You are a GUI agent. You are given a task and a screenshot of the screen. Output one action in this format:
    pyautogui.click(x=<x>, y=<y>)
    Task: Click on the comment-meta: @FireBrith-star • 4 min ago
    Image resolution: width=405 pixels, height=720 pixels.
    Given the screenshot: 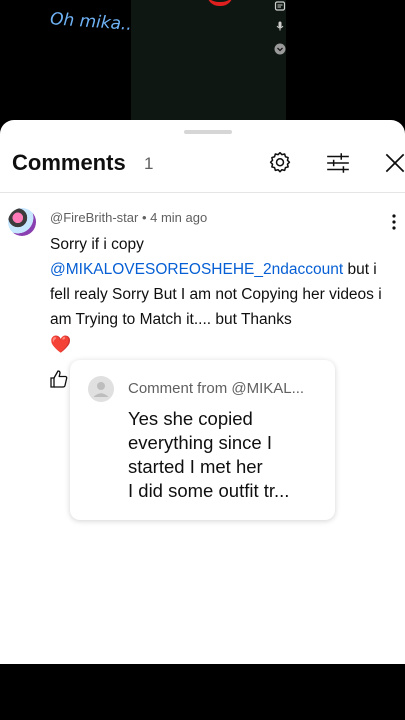 What is the action you would take?
    pyautogui.click(x=128, y=217)
    